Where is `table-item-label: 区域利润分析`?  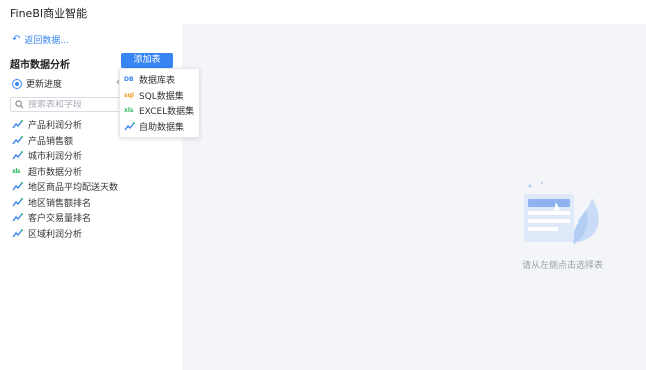 table-item-label: 区域利润分析 is located at coordinates (55, 234).